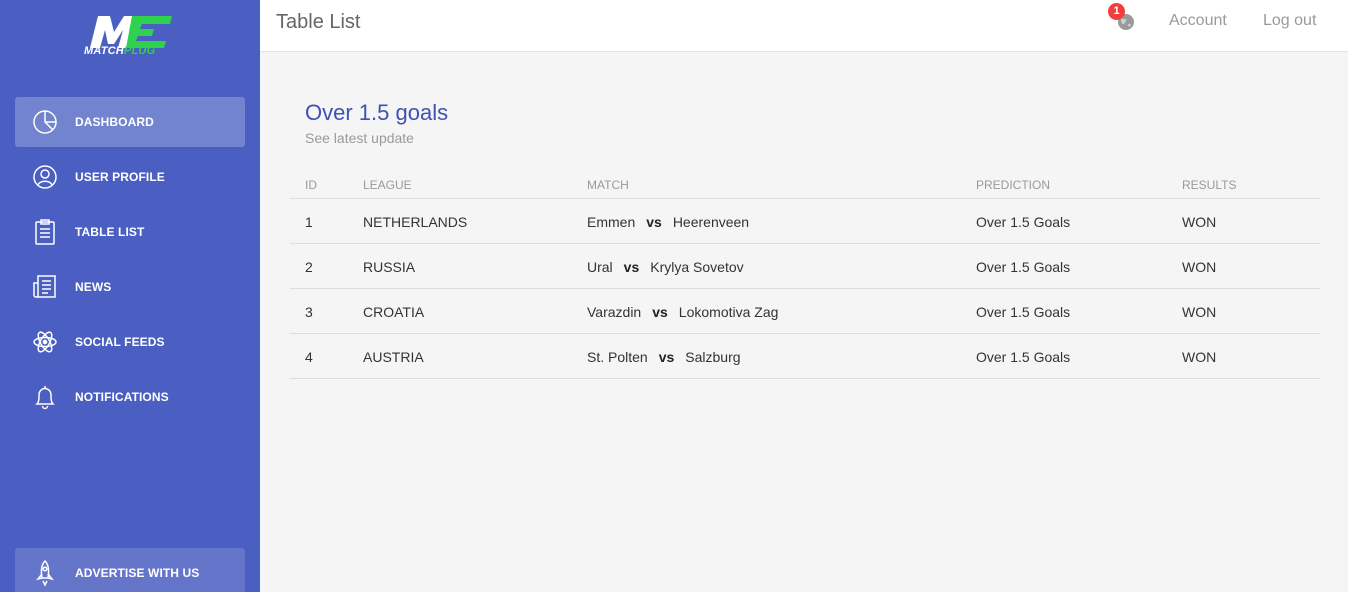  I want to click on atom-icon, so click(45, 342).